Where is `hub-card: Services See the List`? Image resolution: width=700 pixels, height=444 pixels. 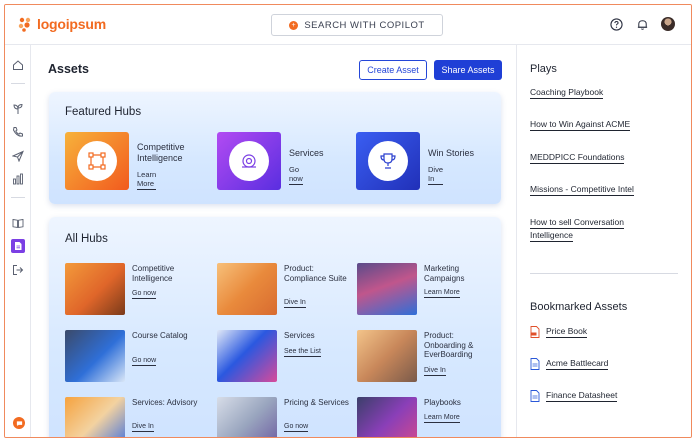 hub-card: Services See the List is located at coordinates (287, 356).